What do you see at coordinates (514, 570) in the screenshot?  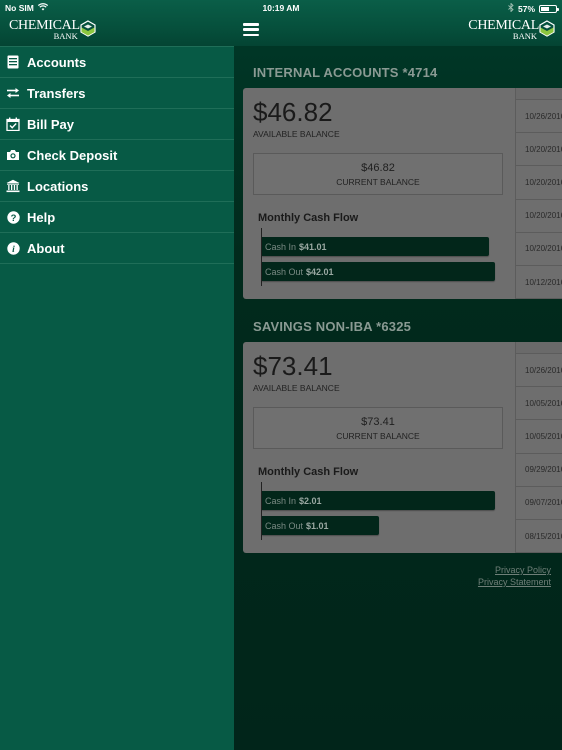 I see `privacy-policy-link: Privacy Policy` at bounding box center [514, 570].